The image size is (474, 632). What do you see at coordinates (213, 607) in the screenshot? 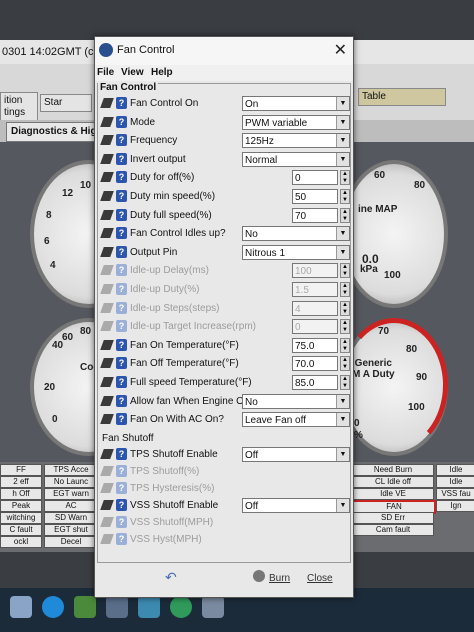
I see `tunerstudio-icon` at bounding box center [213, 607].